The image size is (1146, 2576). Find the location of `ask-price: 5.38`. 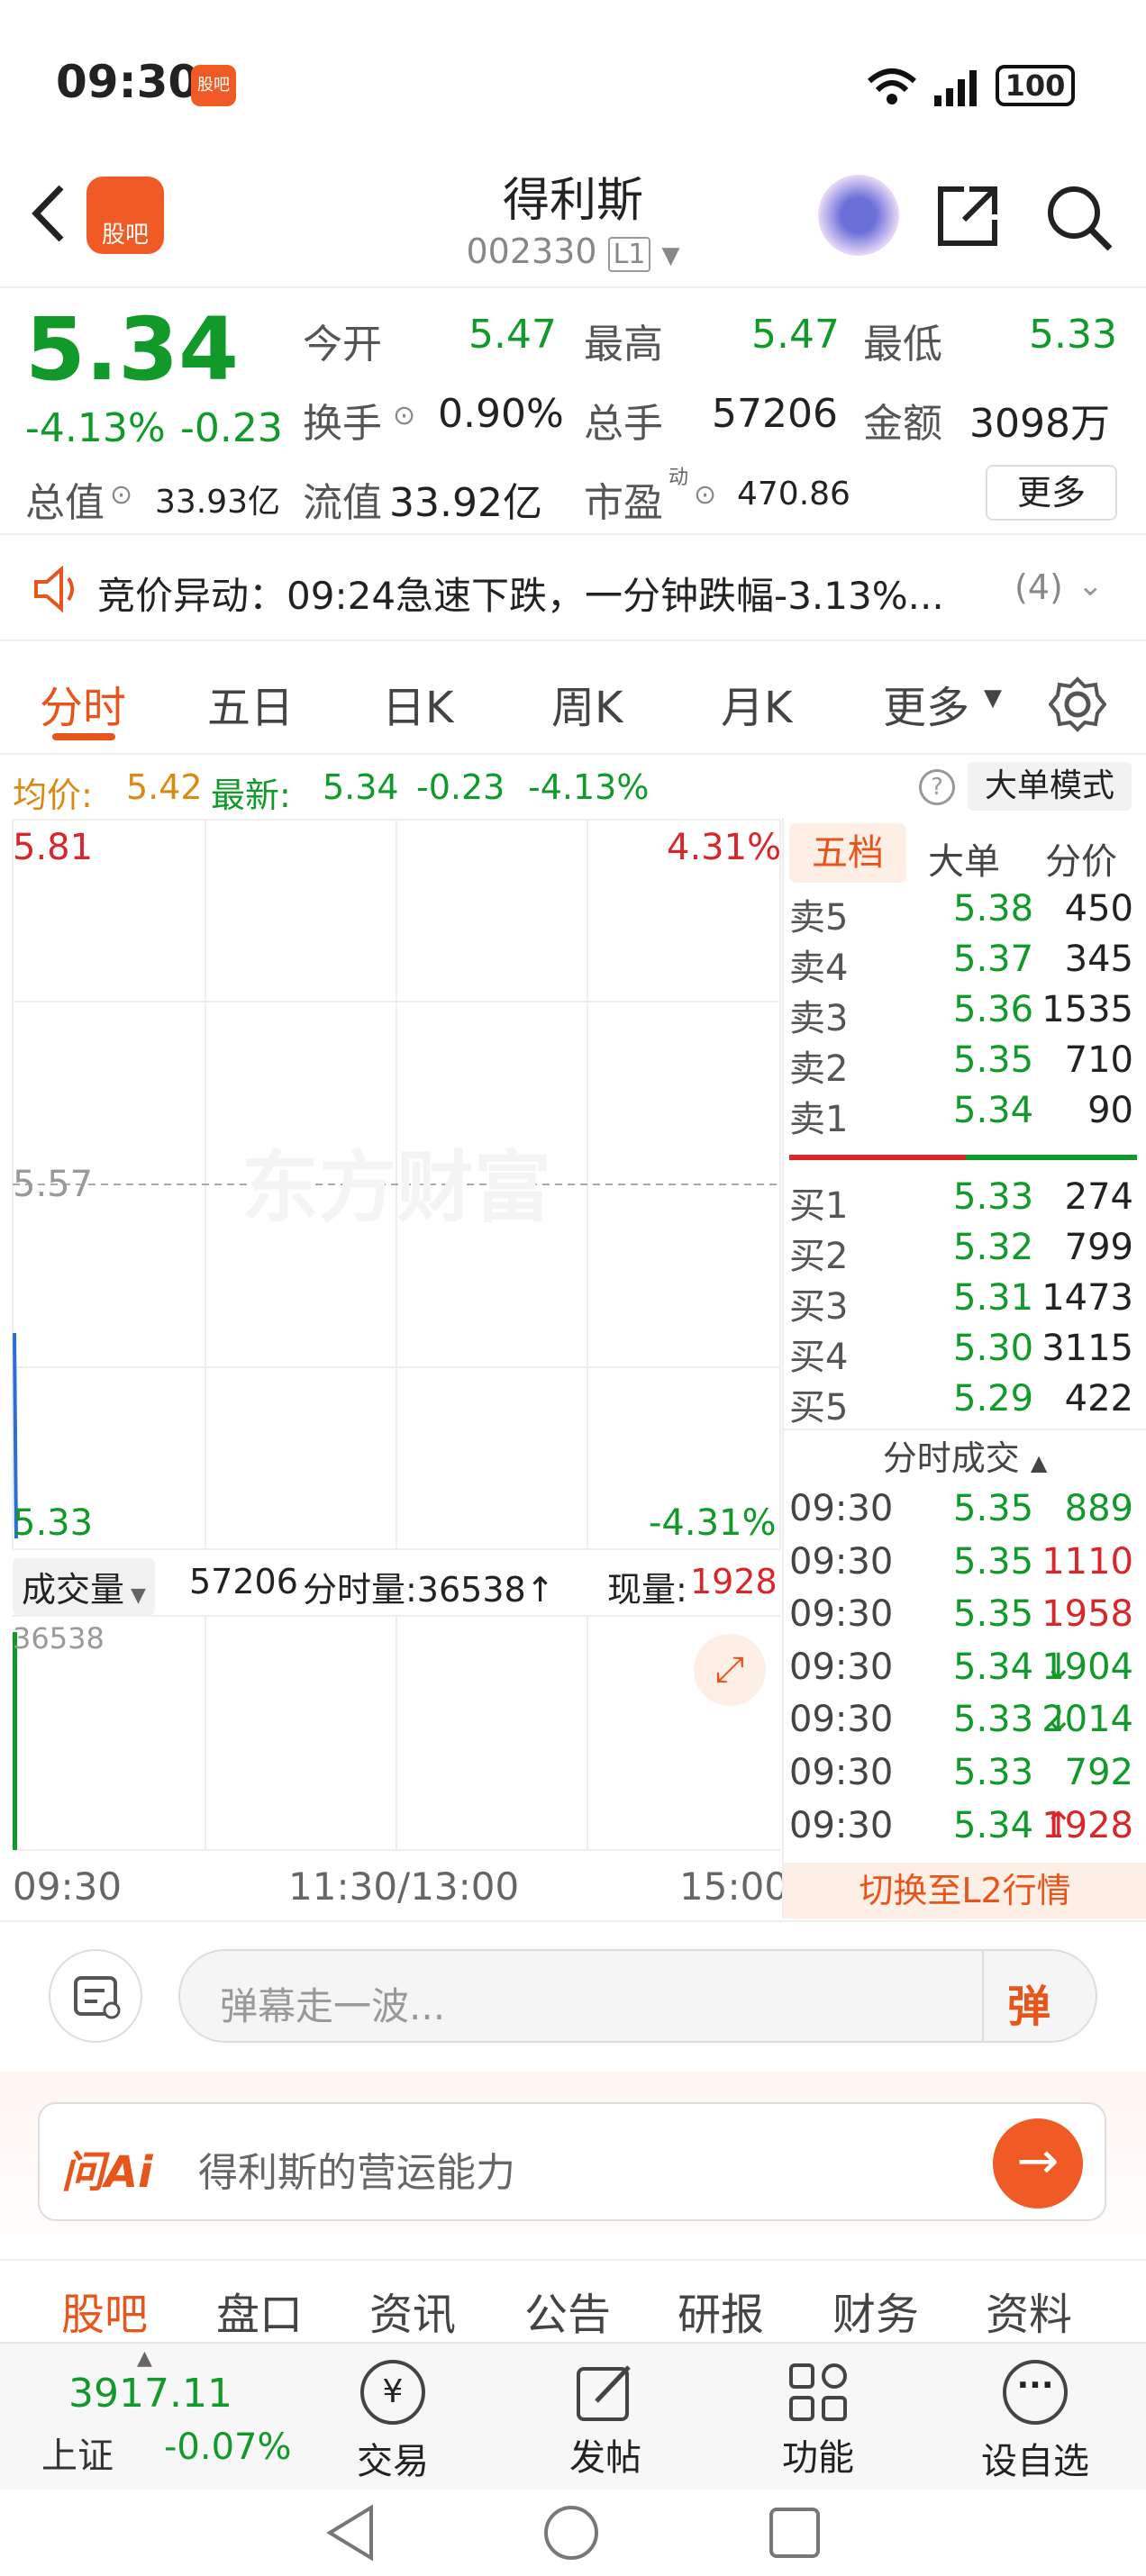

ask-price: 5.38 is located at coordinates (993, 909).